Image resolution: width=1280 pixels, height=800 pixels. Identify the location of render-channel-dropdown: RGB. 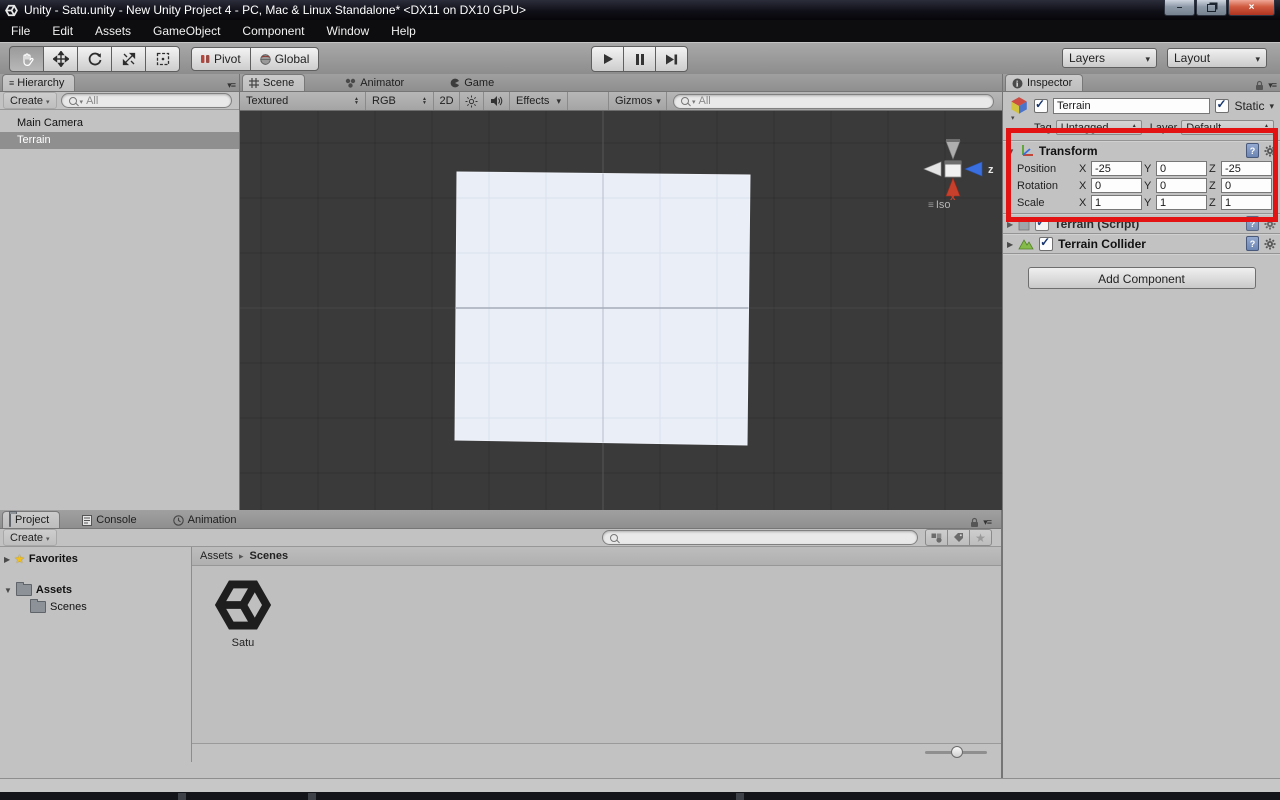
(400, 101).